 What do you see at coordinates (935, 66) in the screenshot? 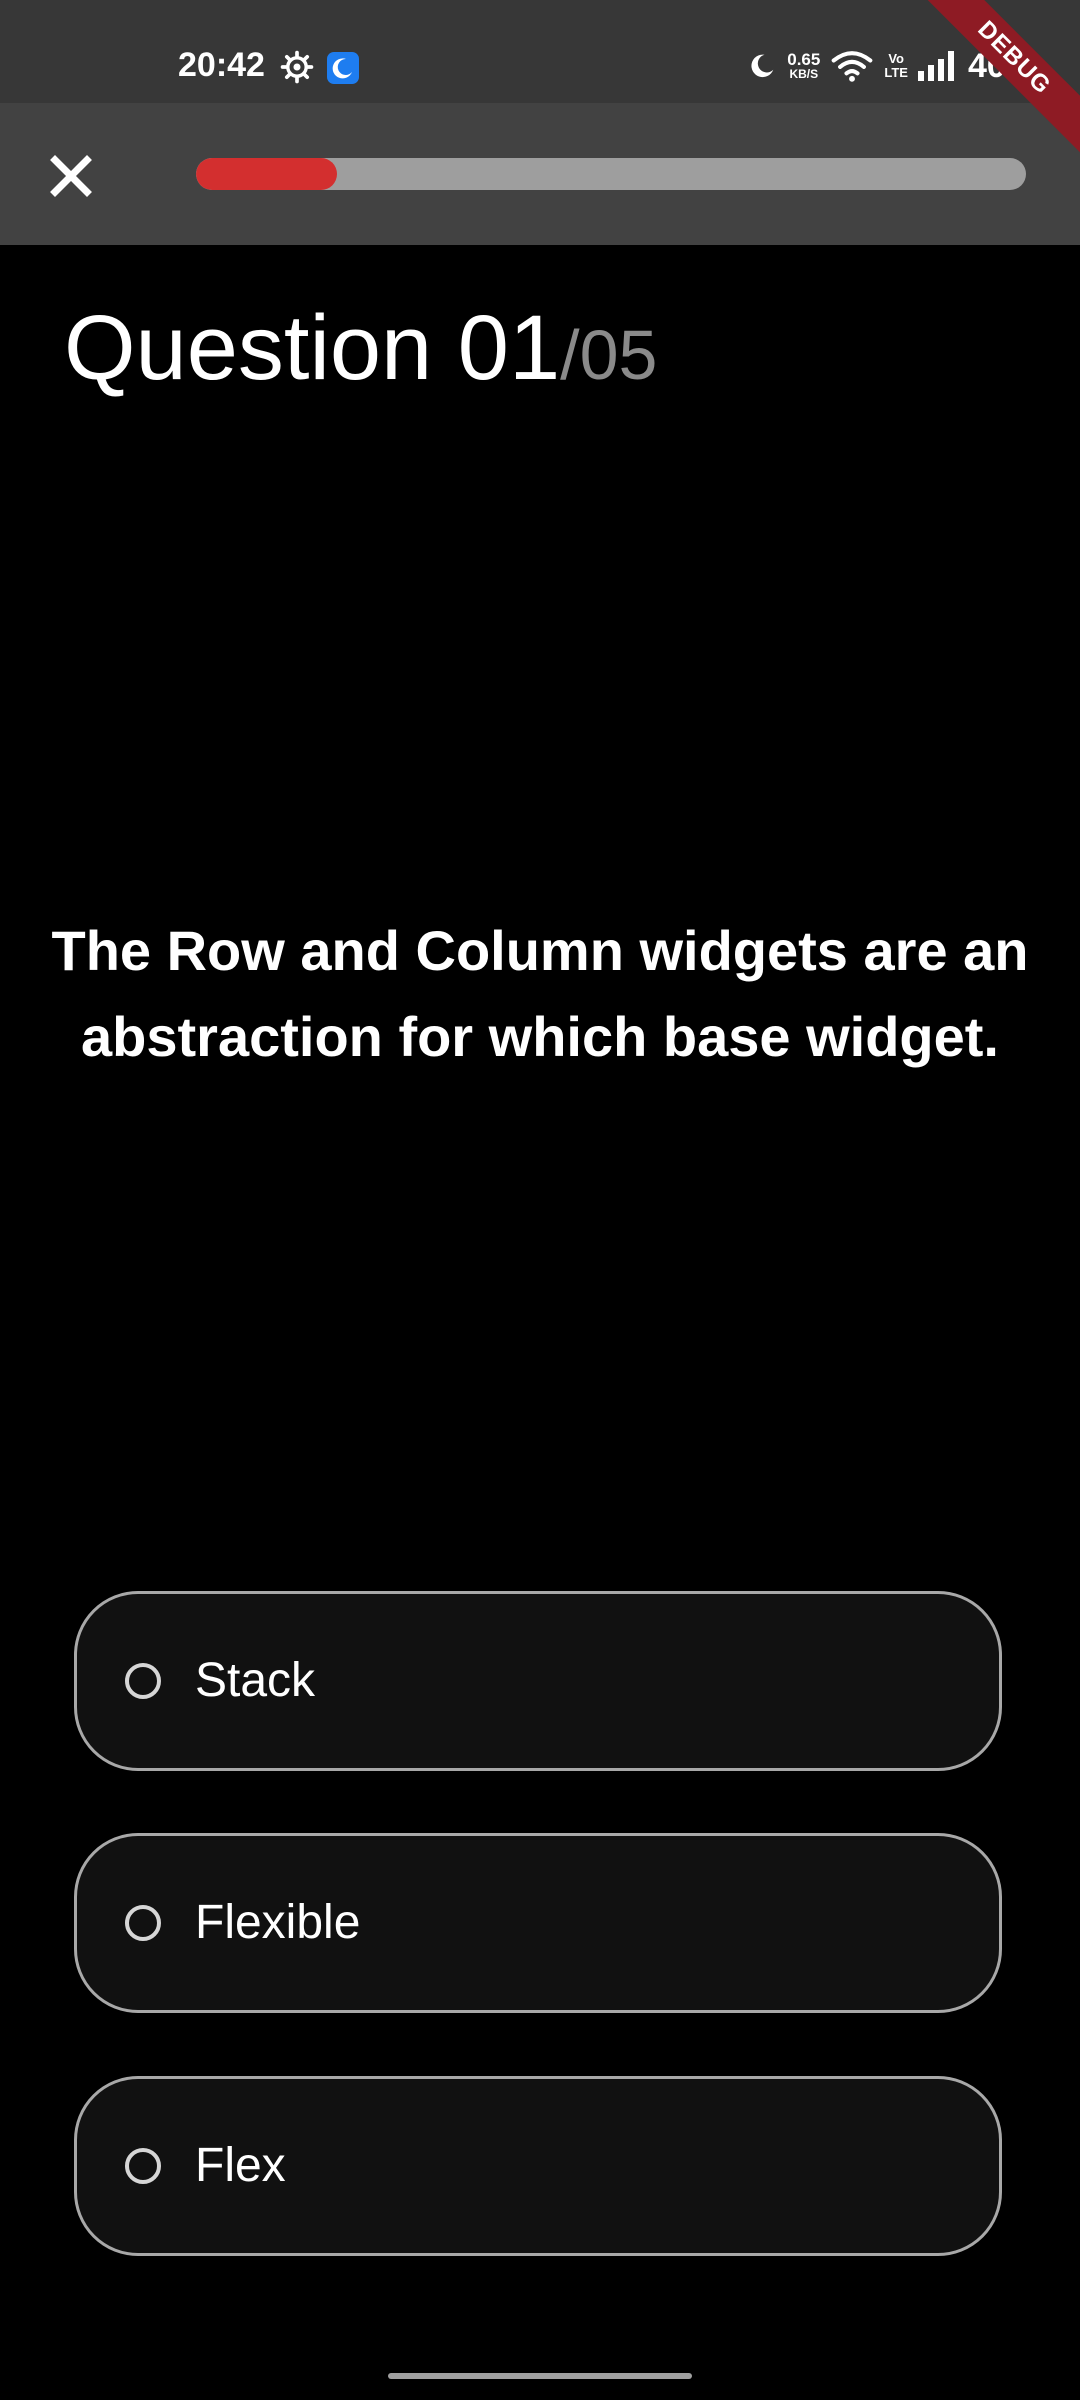
I see `signal-icon` at bounding box center [935, 66].